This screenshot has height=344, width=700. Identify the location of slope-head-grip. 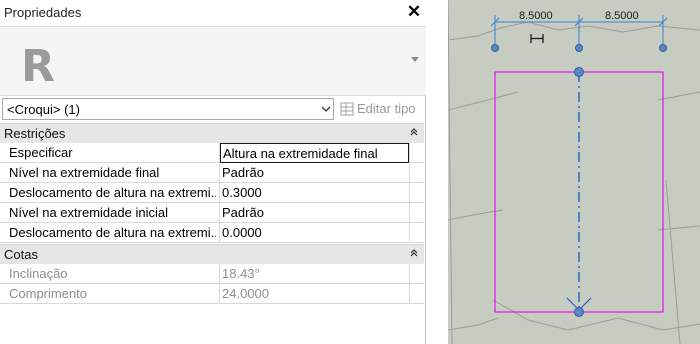
(579, 312).